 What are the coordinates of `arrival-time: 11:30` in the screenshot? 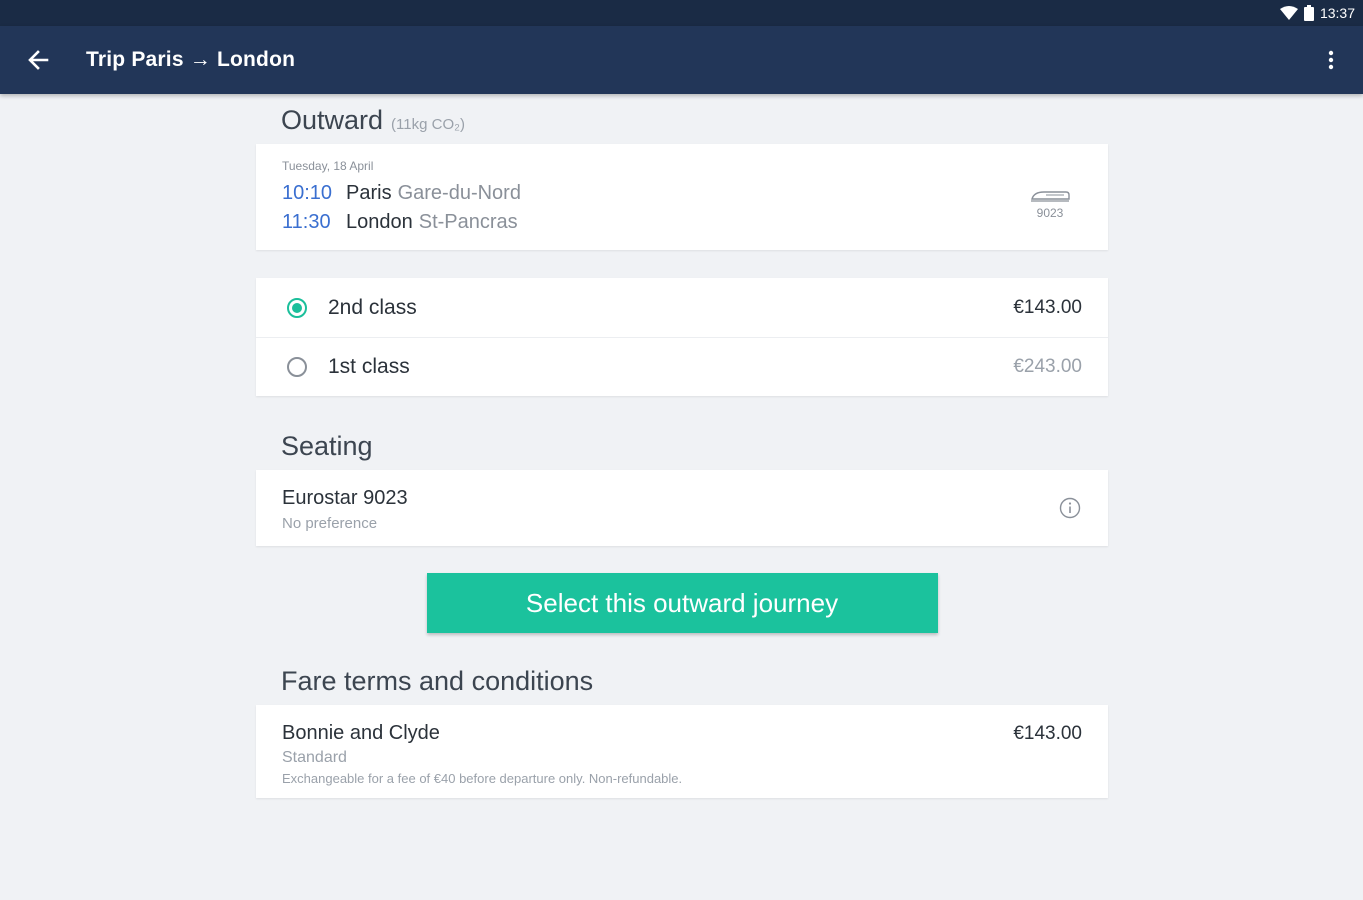 It's located at (306, 222).